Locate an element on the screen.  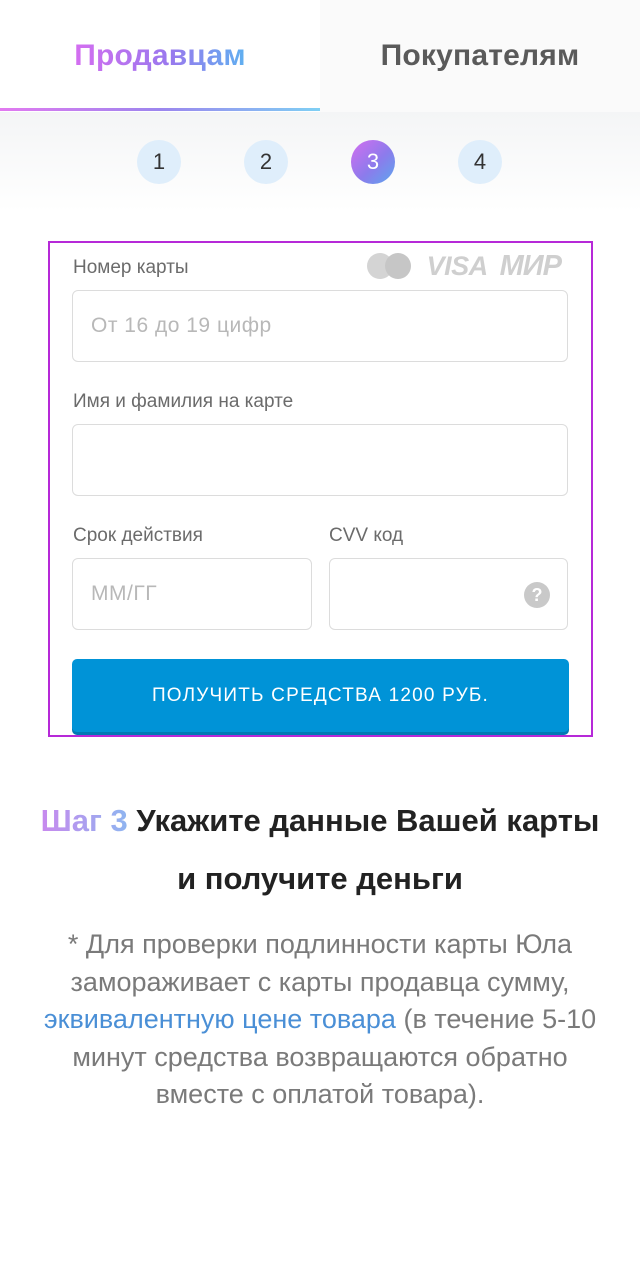
tab-bar: Продавцам Покупателям is located at coordinates (320, 56).